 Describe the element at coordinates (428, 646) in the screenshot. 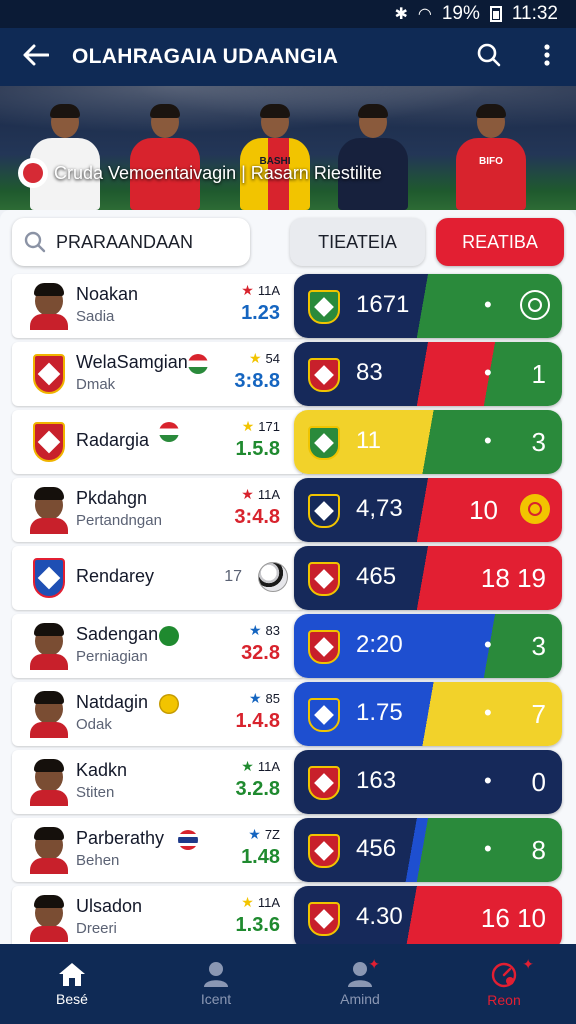

I see `score-bar: 2:20 • 3` at that location.